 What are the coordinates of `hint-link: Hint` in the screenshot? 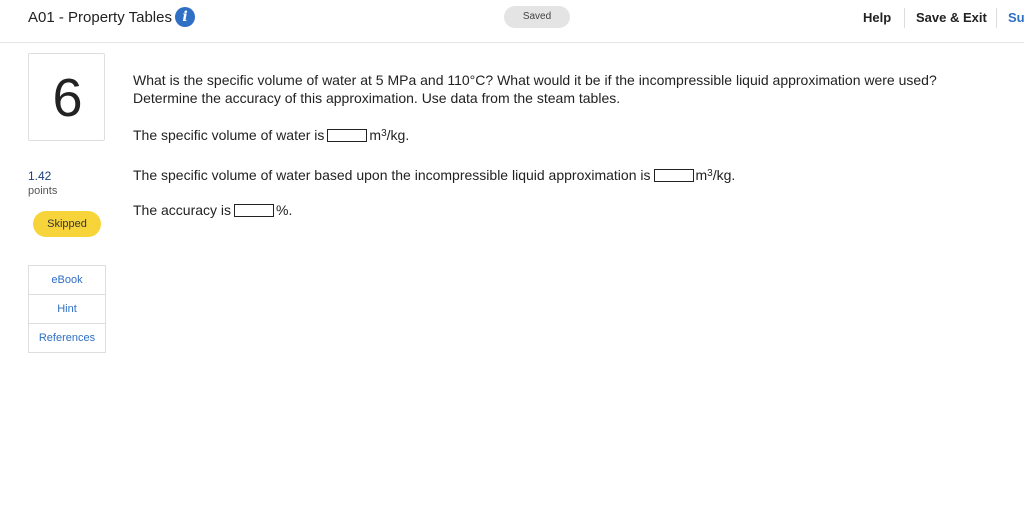 It's located at (67, 309).